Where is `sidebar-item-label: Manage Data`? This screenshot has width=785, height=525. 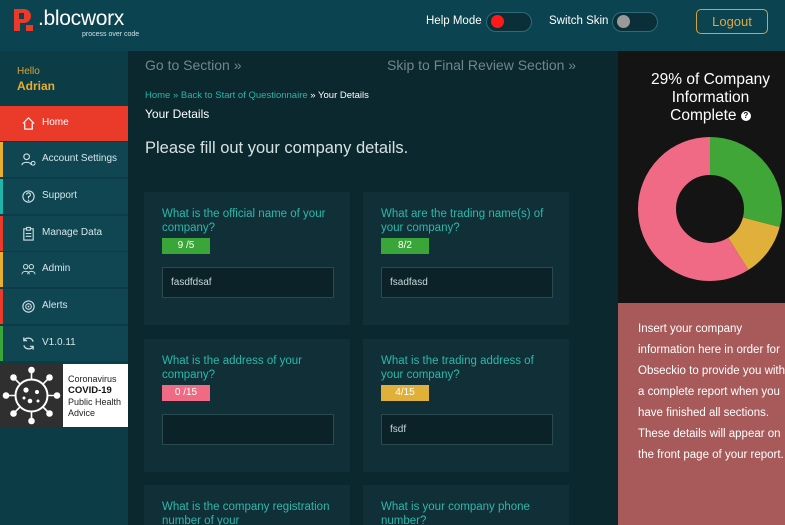
sidebar-item-label: Manage Data is located at coordinates (72, 232).